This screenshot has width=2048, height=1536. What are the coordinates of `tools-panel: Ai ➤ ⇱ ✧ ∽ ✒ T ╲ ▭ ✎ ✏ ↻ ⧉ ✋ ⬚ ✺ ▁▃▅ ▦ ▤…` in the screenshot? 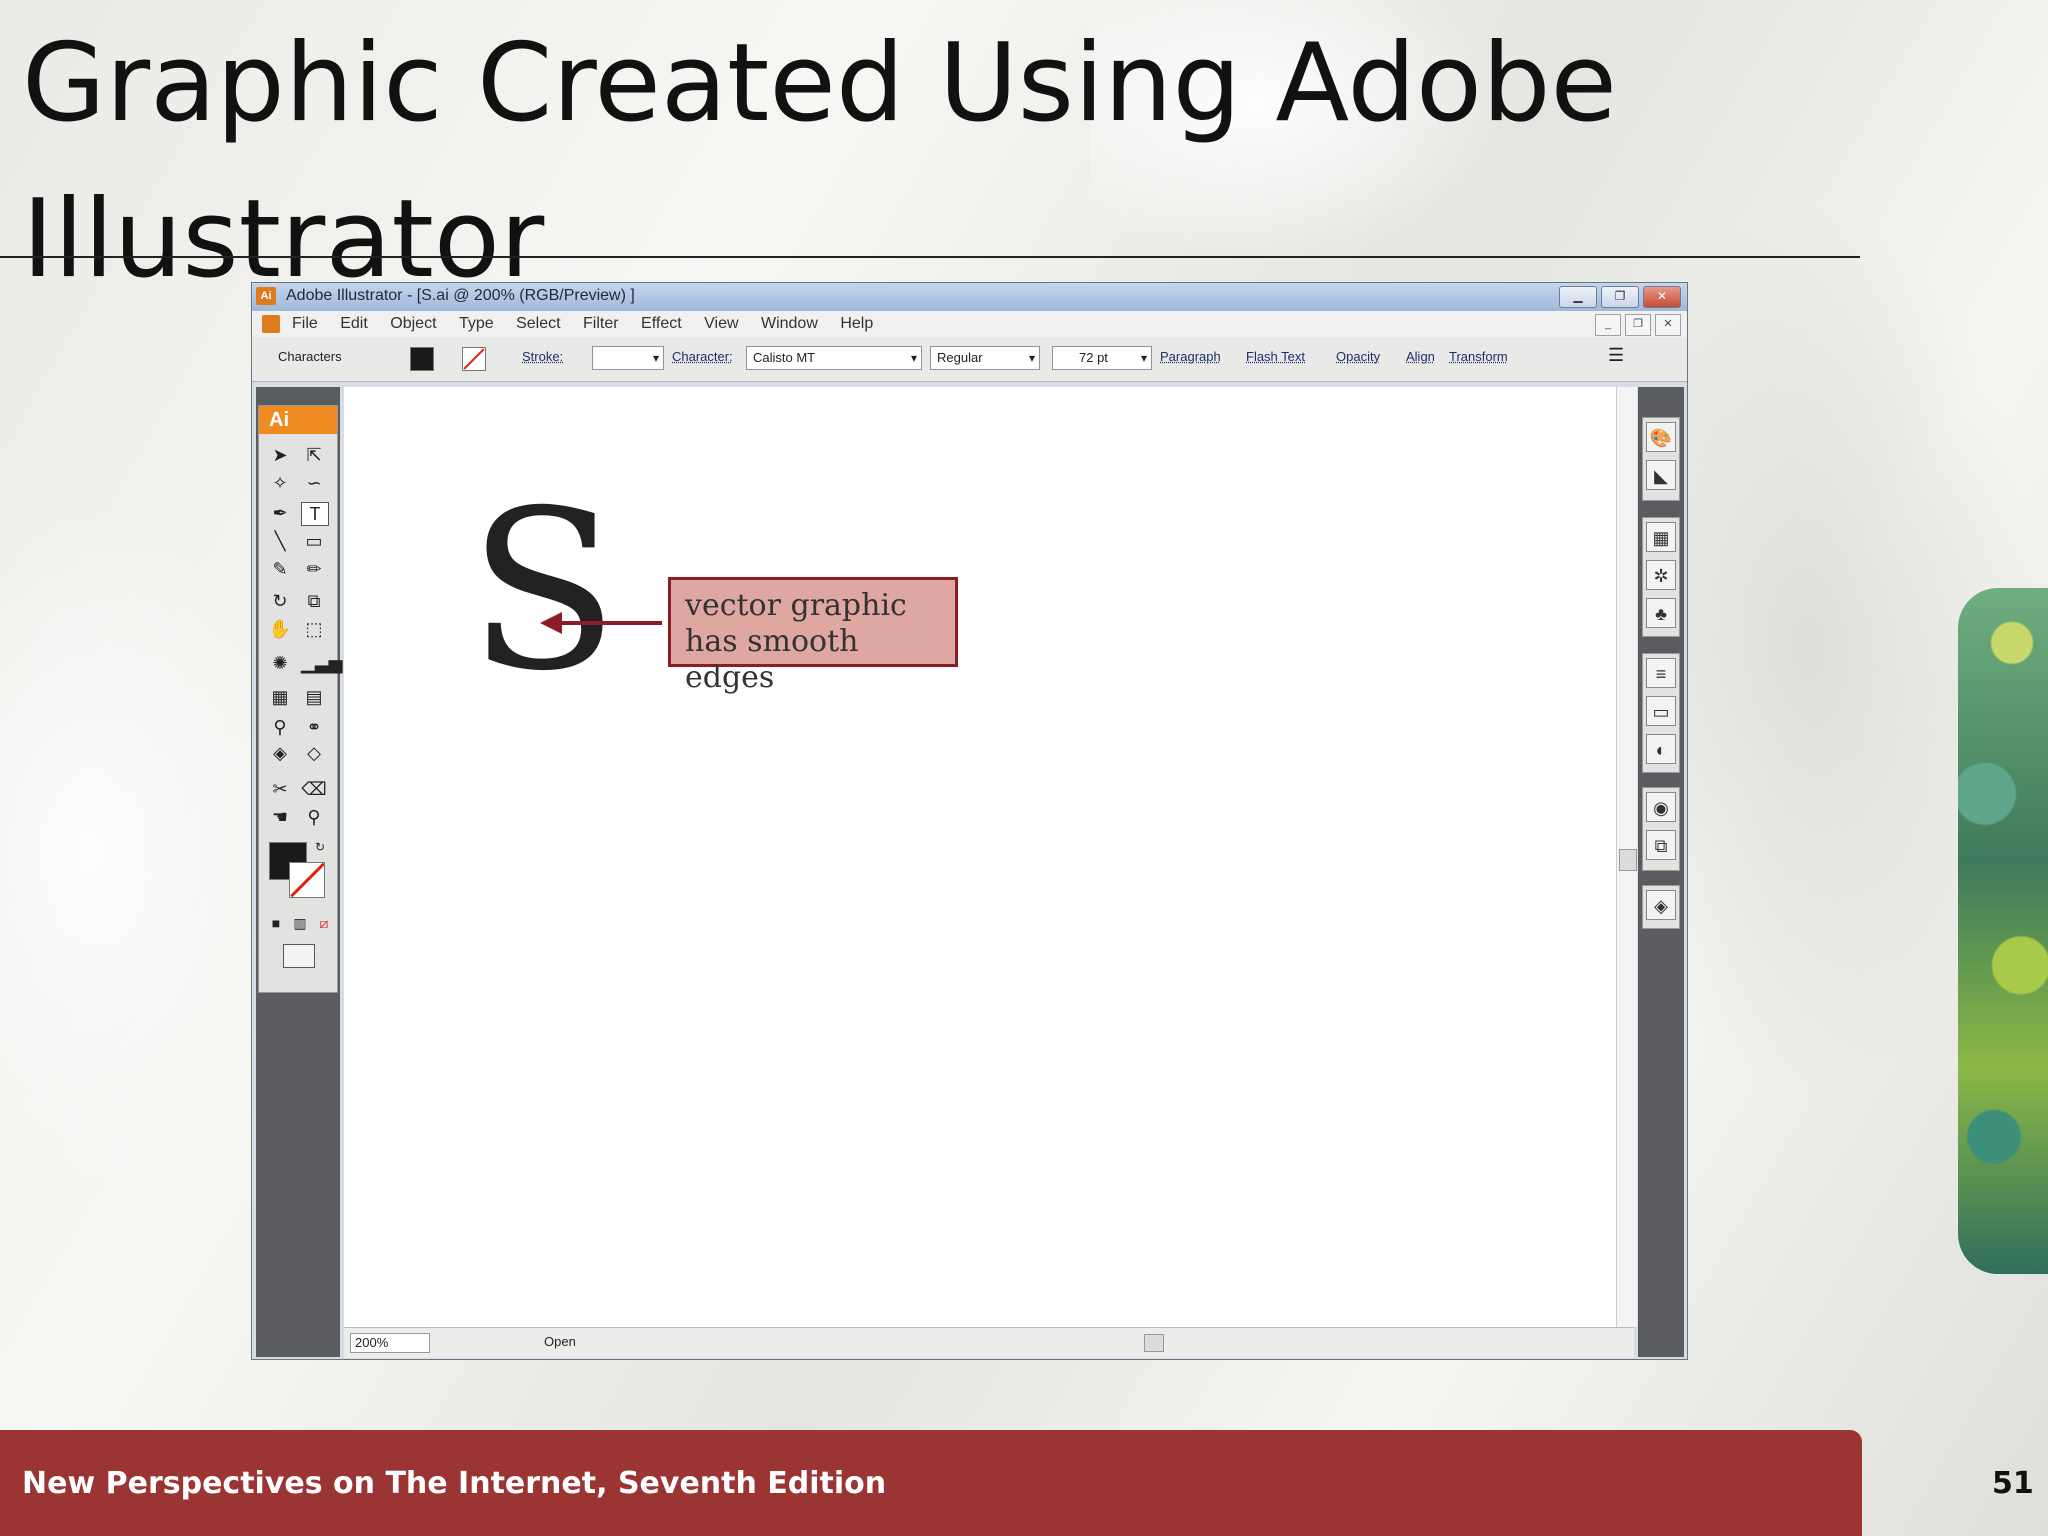 It's located at (299, 872).